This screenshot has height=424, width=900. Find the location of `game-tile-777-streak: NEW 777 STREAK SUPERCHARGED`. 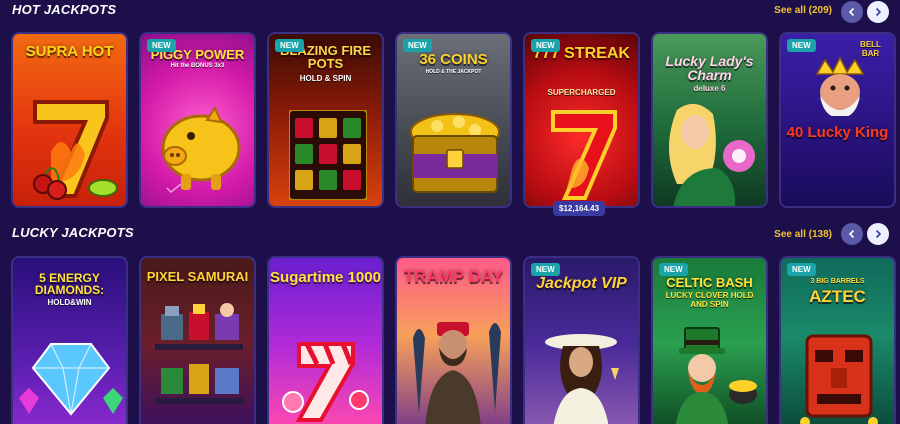

game-tile-777-streak: NEW 777 STREAK SUPERCHARGED is located at coordinates (581, 120).